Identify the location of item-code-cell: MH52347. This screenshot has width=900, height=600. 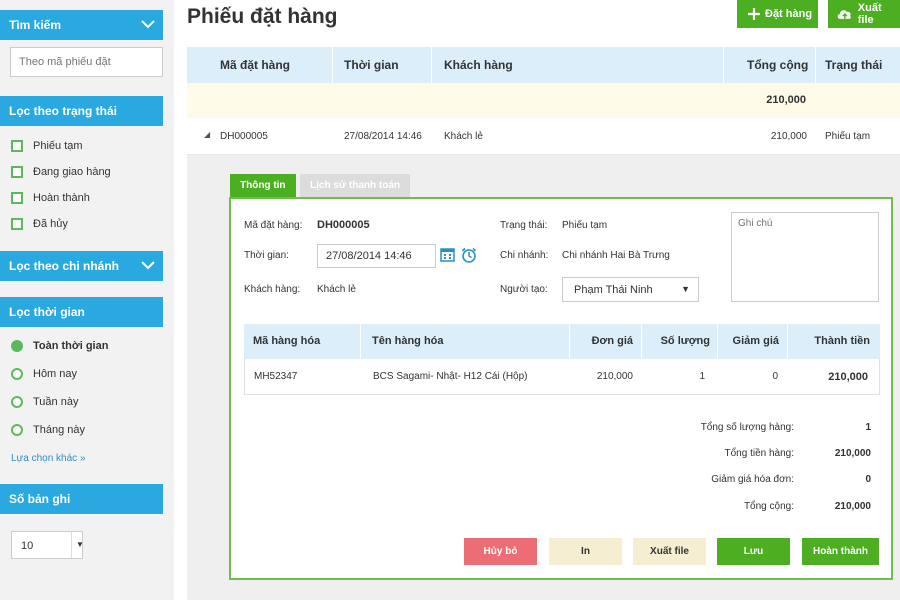
(276, 376).